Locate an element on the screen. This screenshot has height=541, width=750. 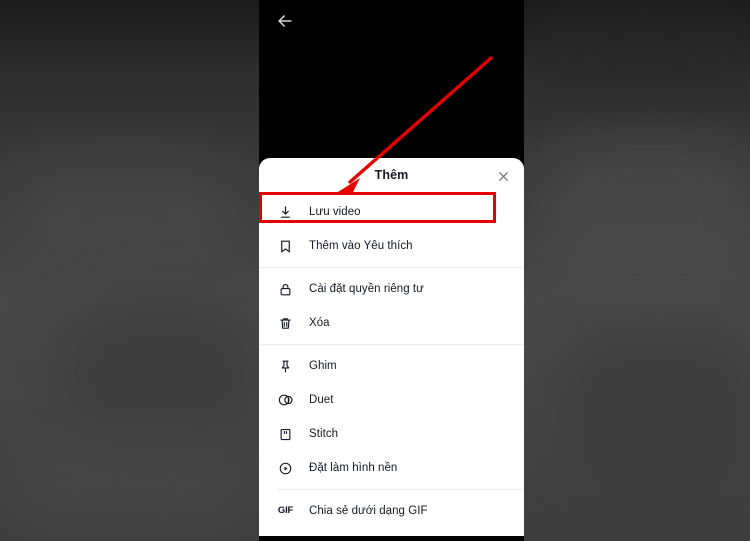
menu-item-add-to-favorites: Thêm vào Yêu thích is located at coordinates (391, 246).